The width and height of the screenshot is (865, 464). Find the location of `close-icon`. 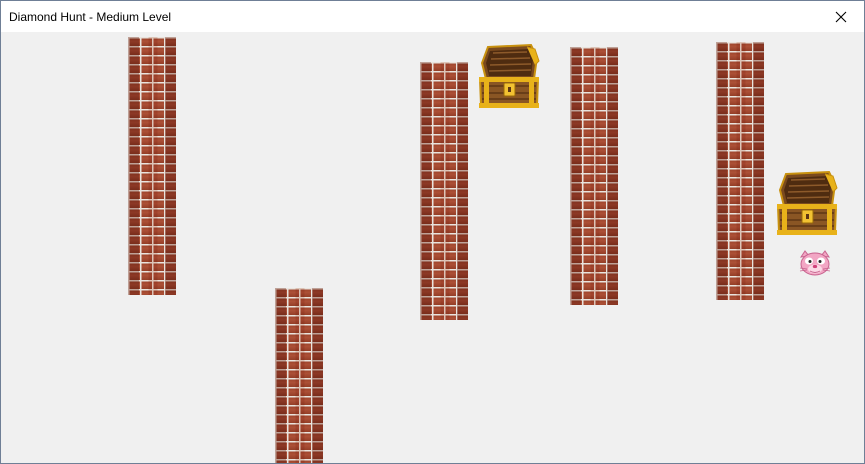

close-icon is located at coordinates (841, 16).